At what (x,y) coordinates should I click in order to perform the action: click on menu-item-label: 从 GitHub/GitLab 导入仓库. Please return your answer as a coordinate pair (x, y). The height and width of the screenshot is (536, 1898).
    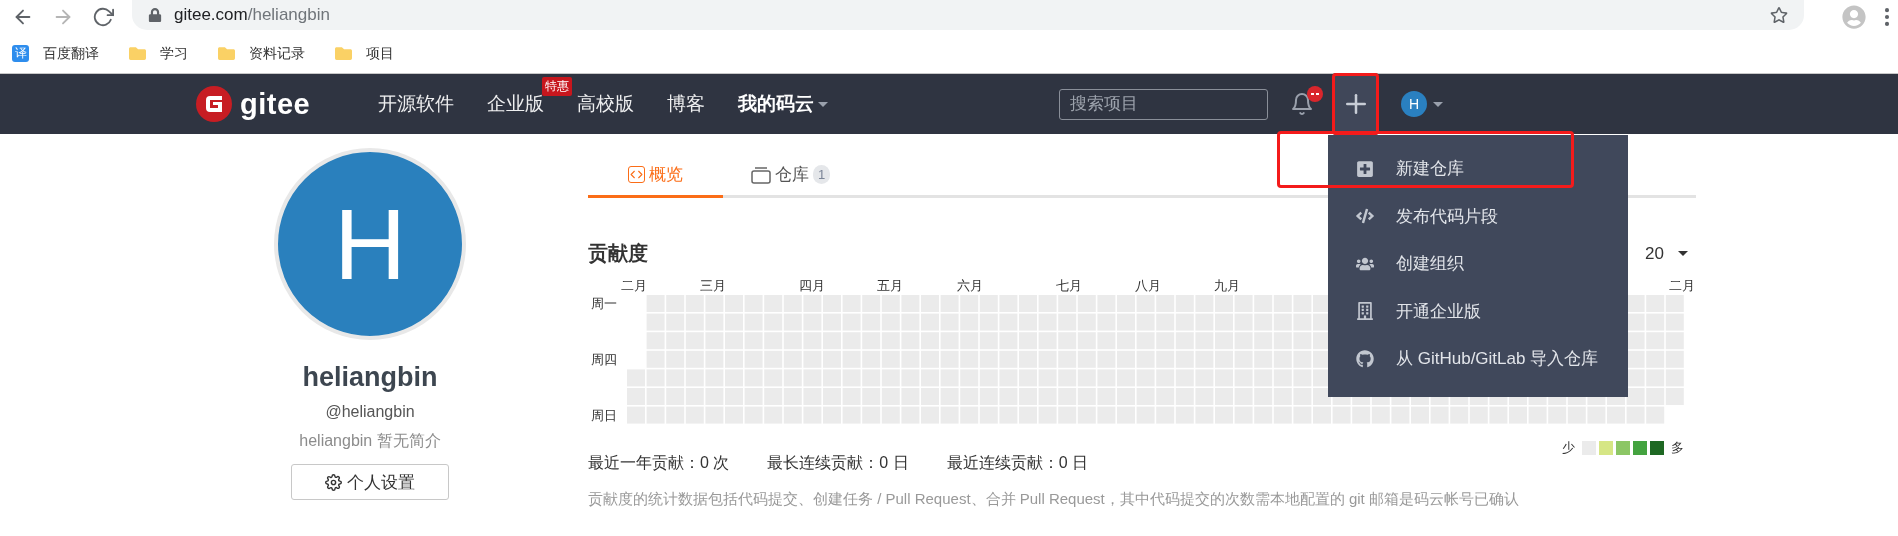
    Looking at the image, I should click on (1497, 359).